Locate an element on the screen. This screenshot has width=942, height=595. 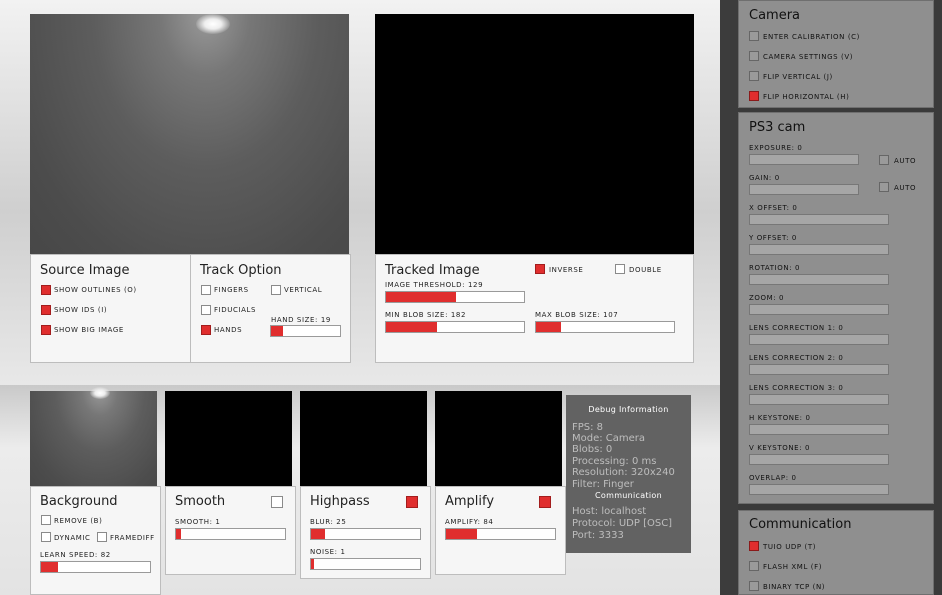
flip-horizontal-label: FLIP HORIZONTAL (H) is located at coordinates (806, 97).